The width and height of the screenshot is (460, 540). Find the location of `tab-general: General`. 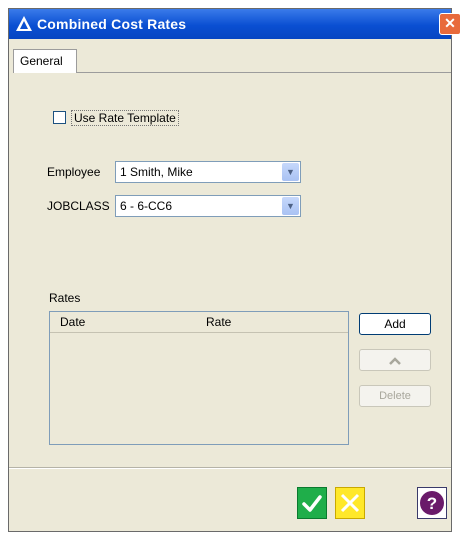

tab-general: General is located at coordinates (45, 61).